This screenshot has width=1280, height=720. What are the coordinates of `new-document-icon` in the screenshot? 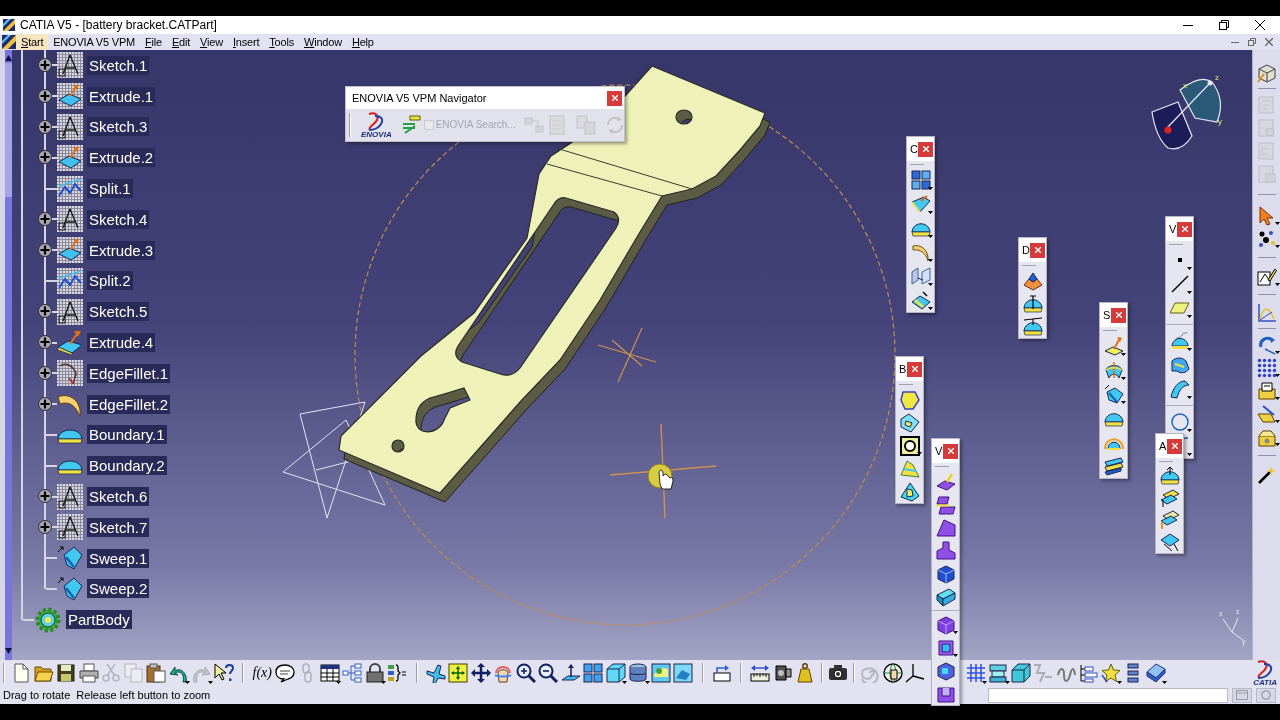 It's located at (21, 673).